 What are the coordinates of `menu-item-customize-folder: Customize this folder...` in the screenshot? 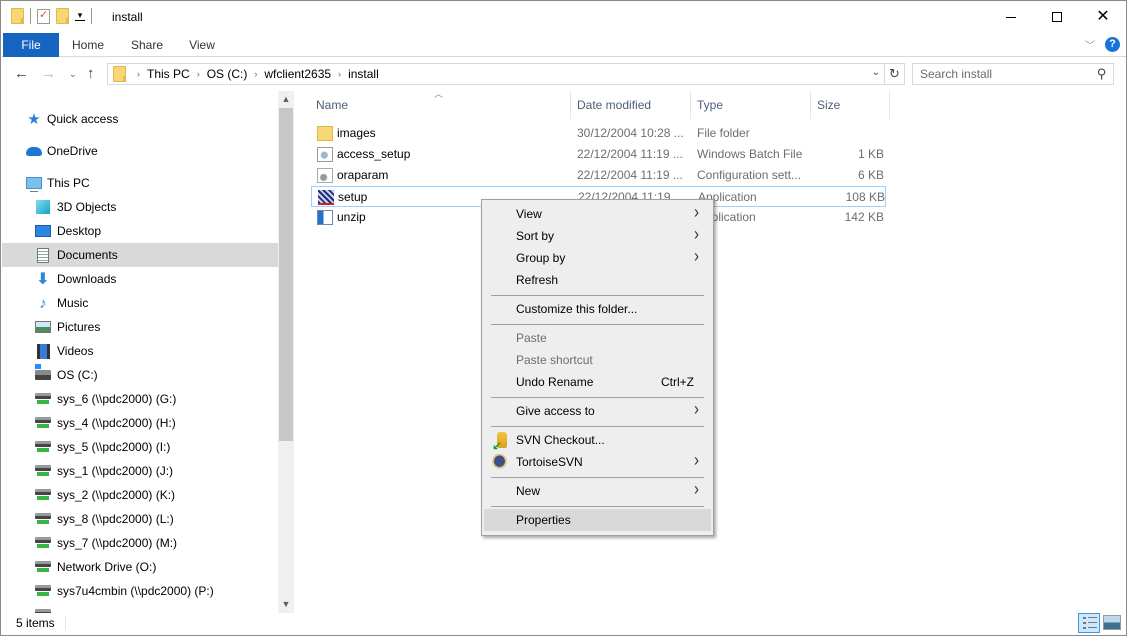 It's located at (597, 309).